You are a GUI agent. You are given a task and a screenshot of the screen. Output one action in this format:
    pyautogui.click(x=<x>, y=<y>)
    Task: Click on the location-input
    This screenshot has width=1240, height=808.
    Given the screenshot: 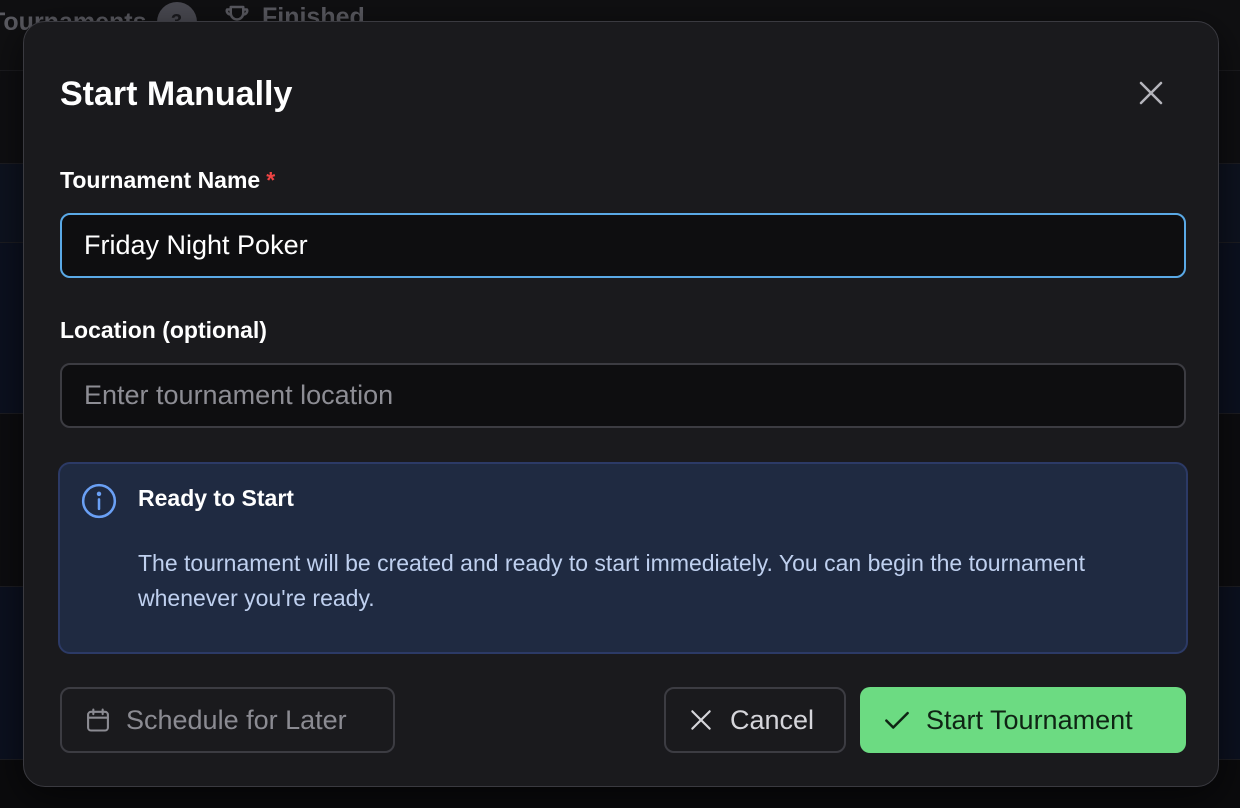 What is the action you would take?
    pyautogui.click(x=623, y=395)
    